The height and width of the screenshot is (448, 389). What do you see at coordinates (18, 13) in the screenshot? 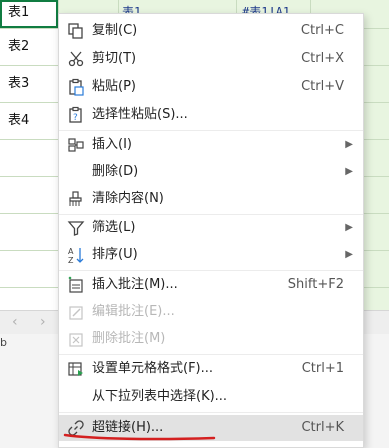
I see `cell-a1: 表1` at bounding box center [18, 13].